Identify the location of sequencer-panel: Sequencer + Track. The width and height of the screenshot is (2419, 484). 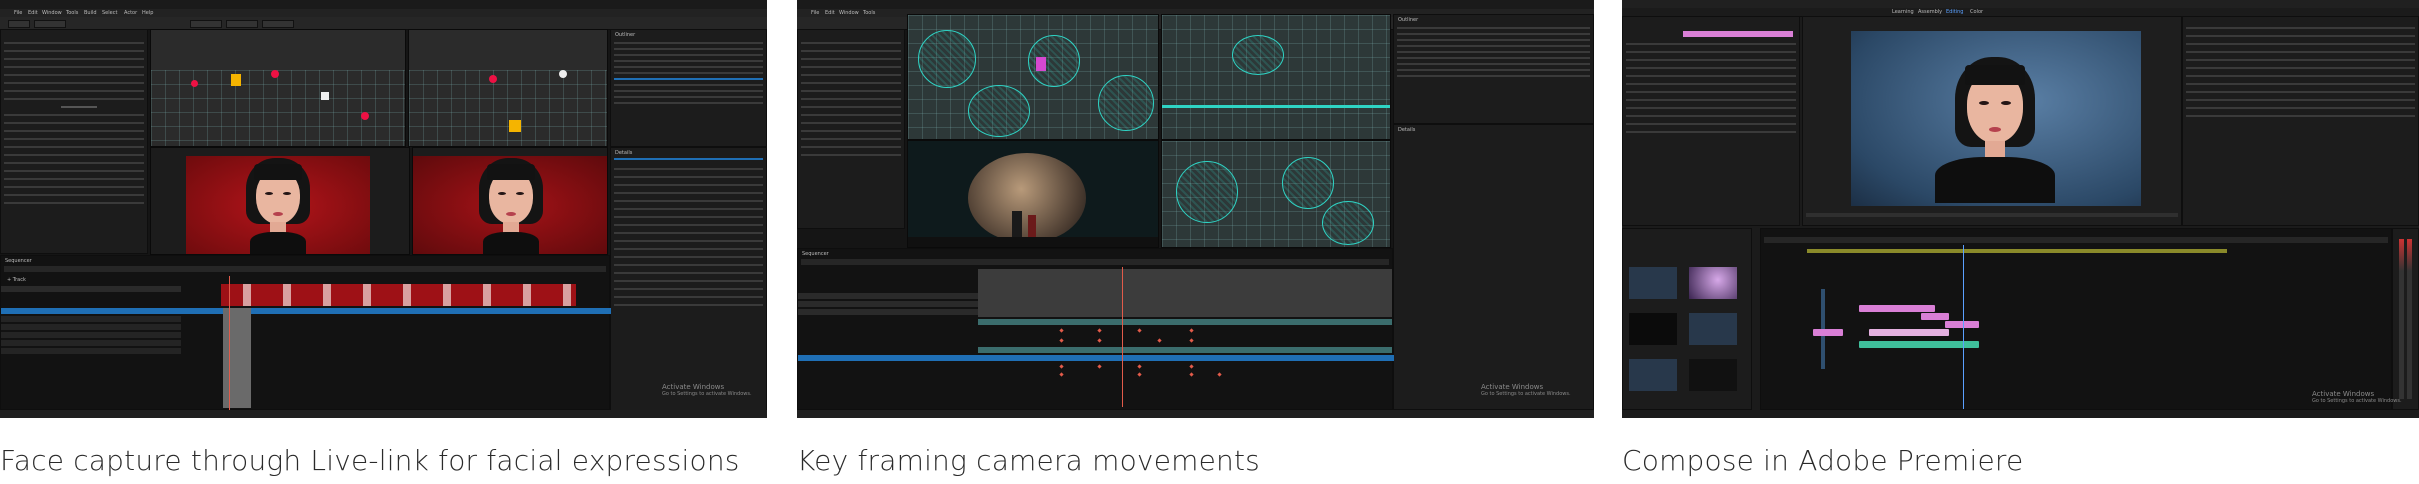
(305, 333).